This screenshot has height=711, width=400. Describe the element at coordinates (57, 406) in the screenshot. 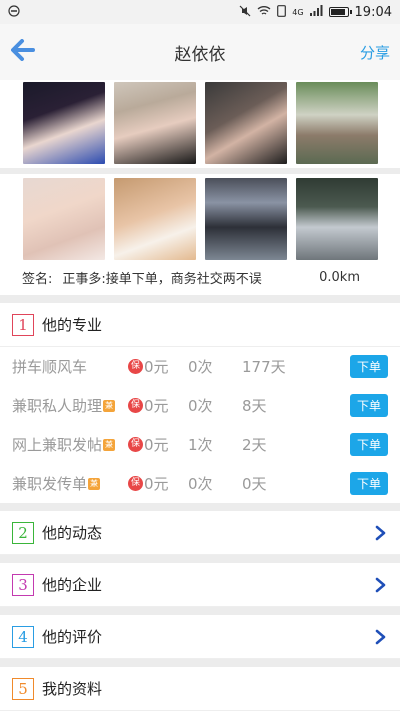

I see `service-name-text: 兼职私人助理` at that location.